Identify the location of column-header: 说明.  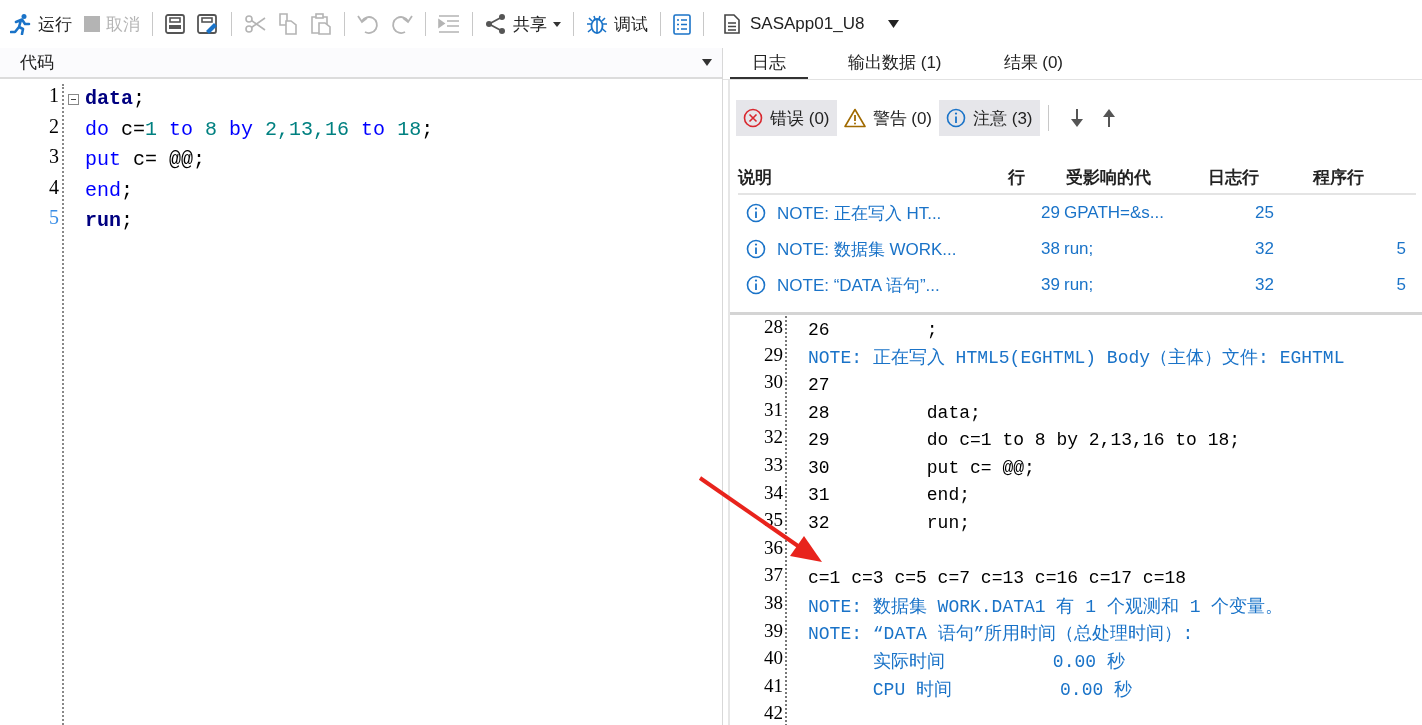
(755, 177).